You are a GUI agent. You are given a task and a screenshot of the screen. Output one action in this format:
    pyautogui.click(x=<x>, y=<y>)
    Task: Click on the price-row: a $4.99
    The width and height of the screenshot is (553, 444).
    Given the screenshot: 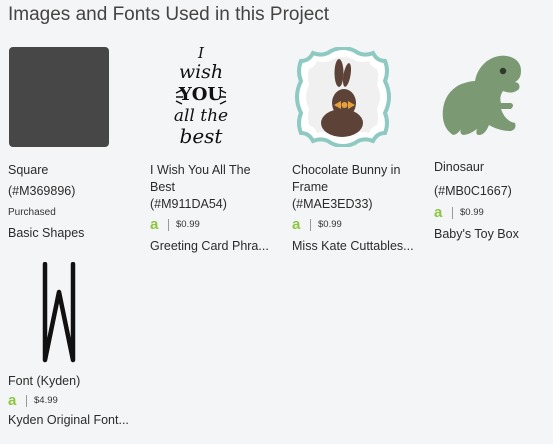 What is the action you would take?
    pyautogui.click(x=72, y=400)
    